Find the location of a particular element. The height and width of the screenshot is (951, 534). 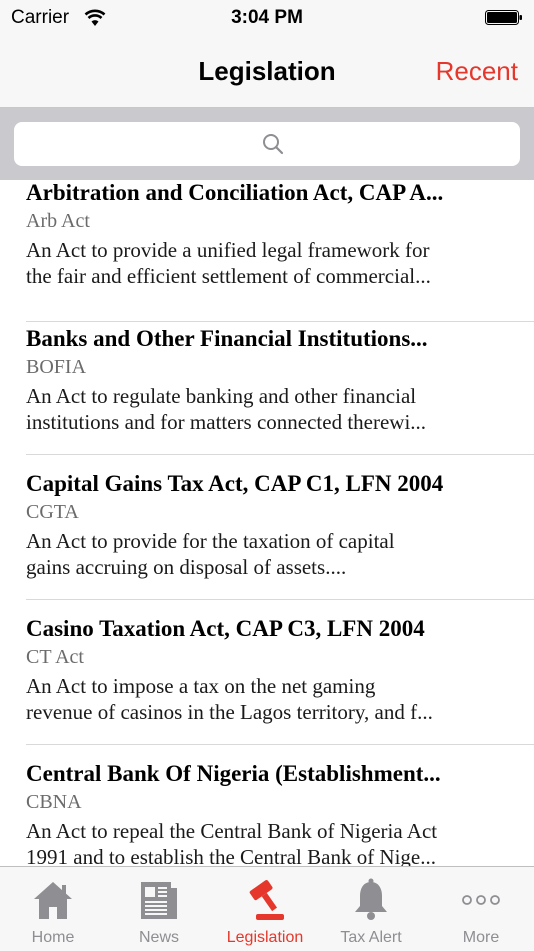

tab-label: News is located at coordinates (158, 937).